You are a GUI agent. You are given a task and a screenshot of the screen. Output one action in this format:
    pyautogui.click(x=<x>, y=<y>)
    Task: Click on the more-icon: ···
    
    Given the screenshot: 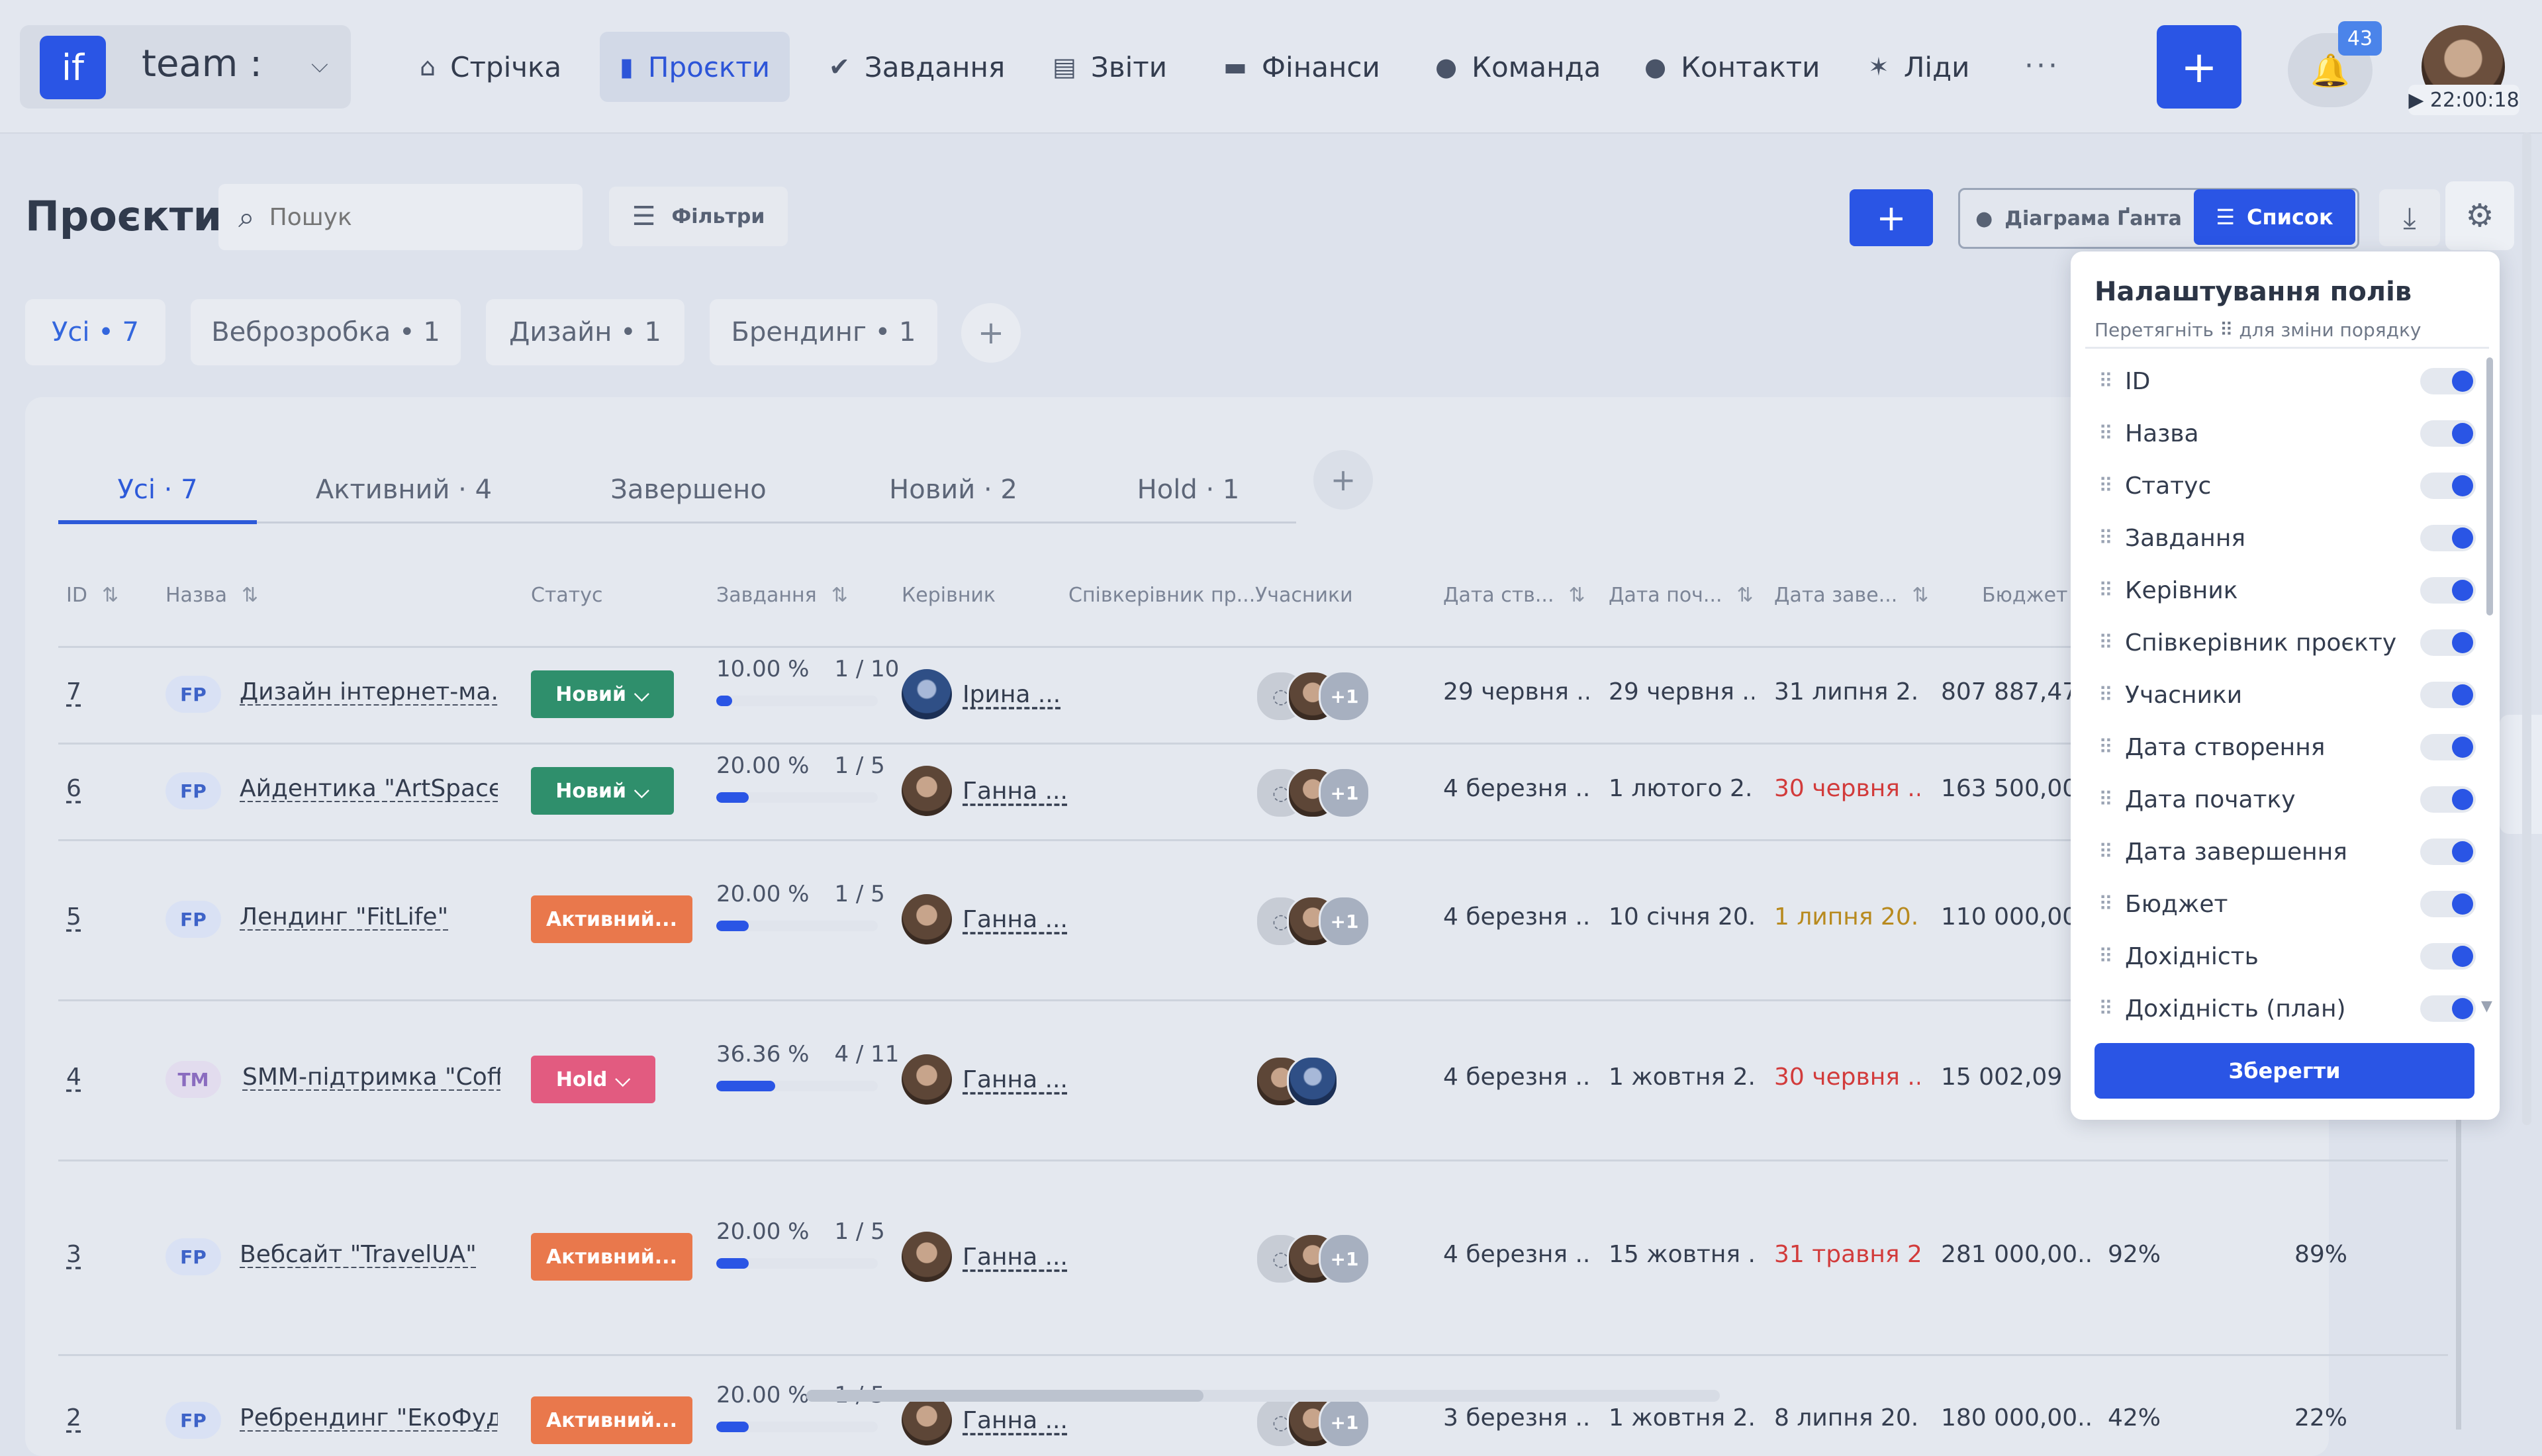 What is the action you would take?
    pyautogui.click(x=2042, y=66)
    